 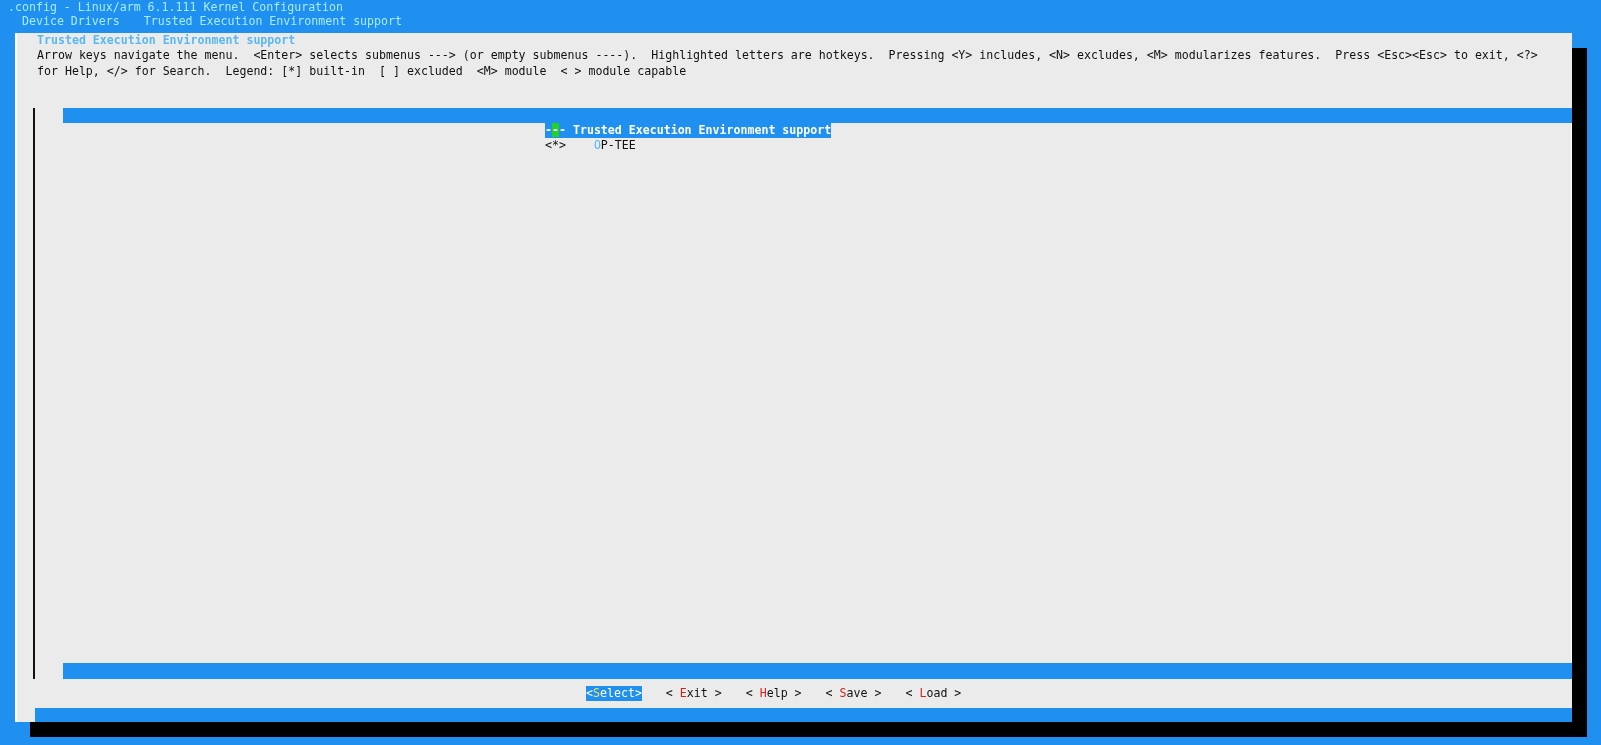 I want to click on help-text: for Help, </> for Search. Legend: [*] built-in [ ] excluded <M> module < > module capable, so click(x=362, y=71).